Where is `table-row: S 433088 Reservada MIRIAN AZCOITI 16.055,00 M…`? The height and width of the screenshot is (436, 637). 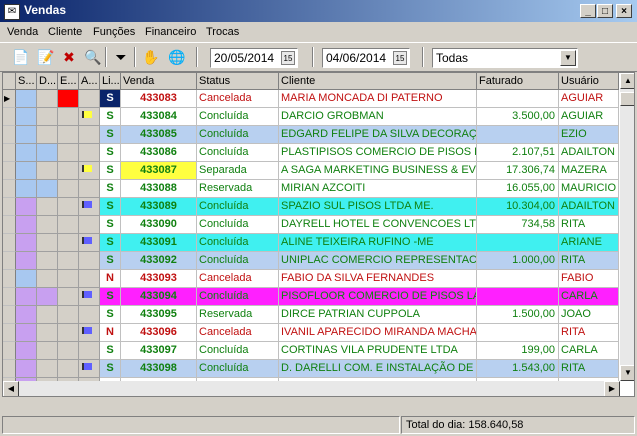 table-row: S 433088 Reservada MIRIAN AZCOITI 16.055,00 M… is located at coordinates (311, 189).